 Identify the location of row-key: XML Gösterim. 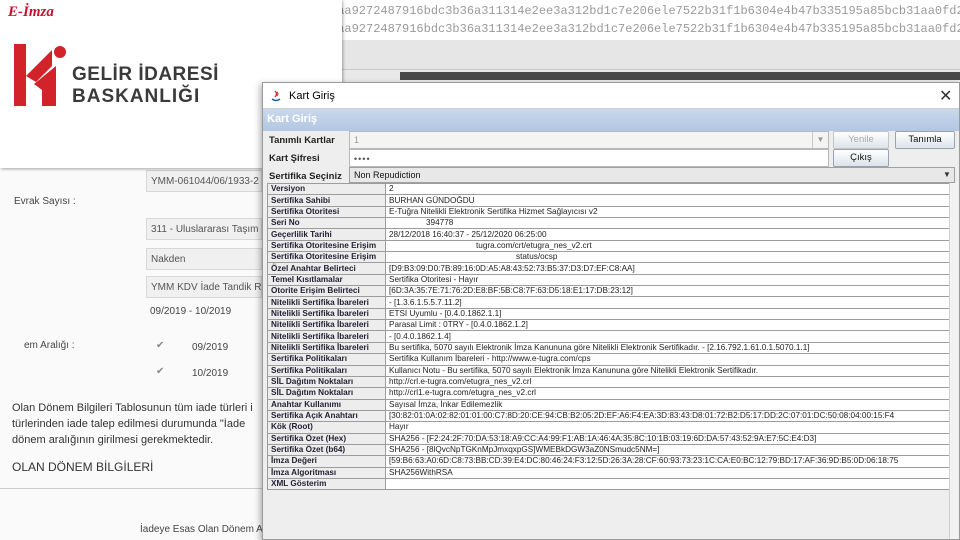
(326, 484).